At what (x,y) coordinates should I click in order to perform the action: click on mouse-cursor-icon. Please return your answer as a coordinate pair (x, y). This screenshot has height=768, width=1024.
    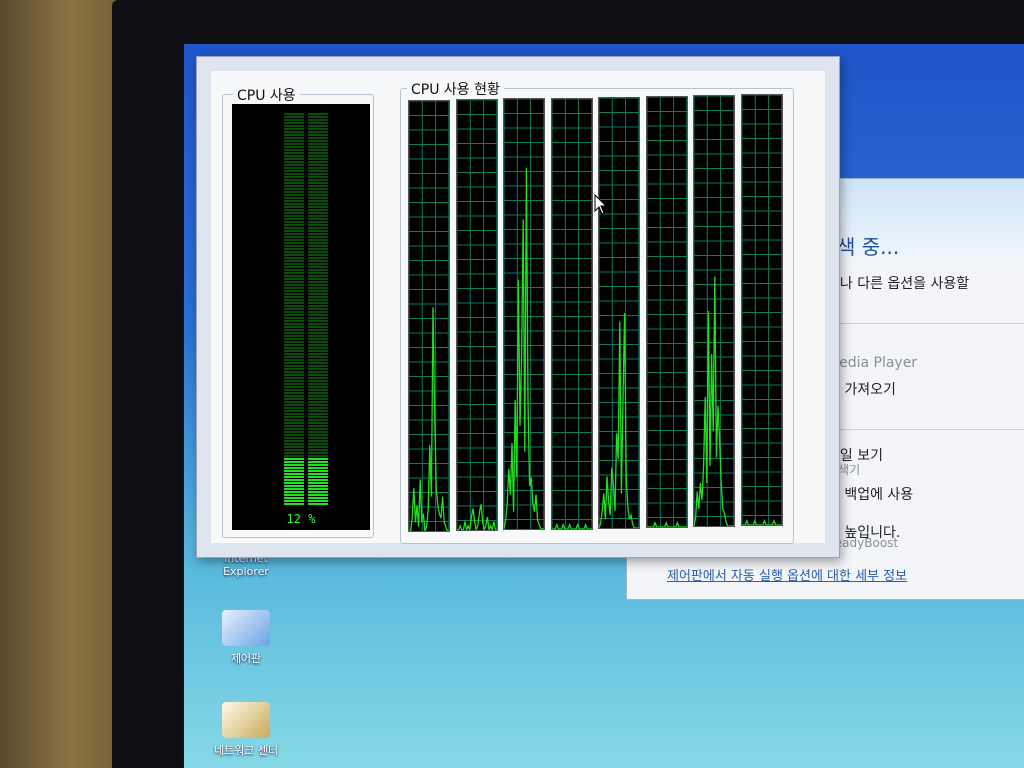
    Looking at the image, I should click on (601, 204).